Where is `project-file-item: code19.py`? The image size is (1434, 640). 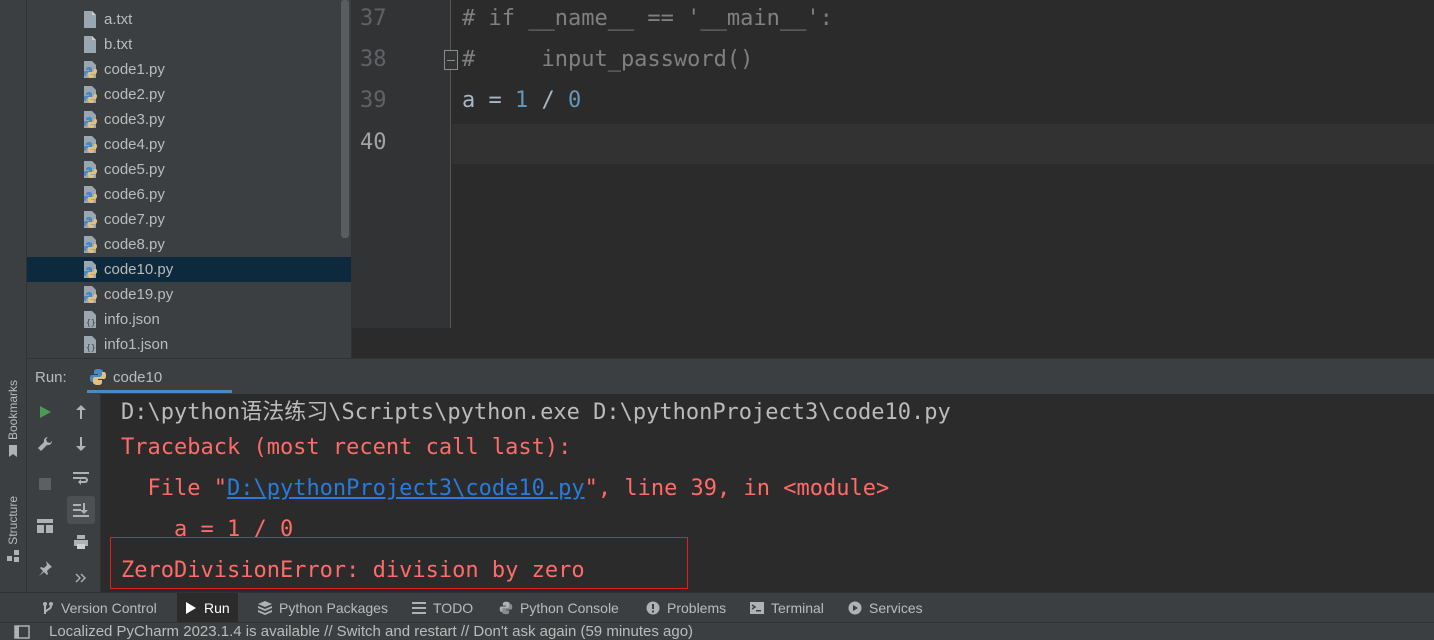 project-file-item: code19.py is located at coordinates (189, 294).